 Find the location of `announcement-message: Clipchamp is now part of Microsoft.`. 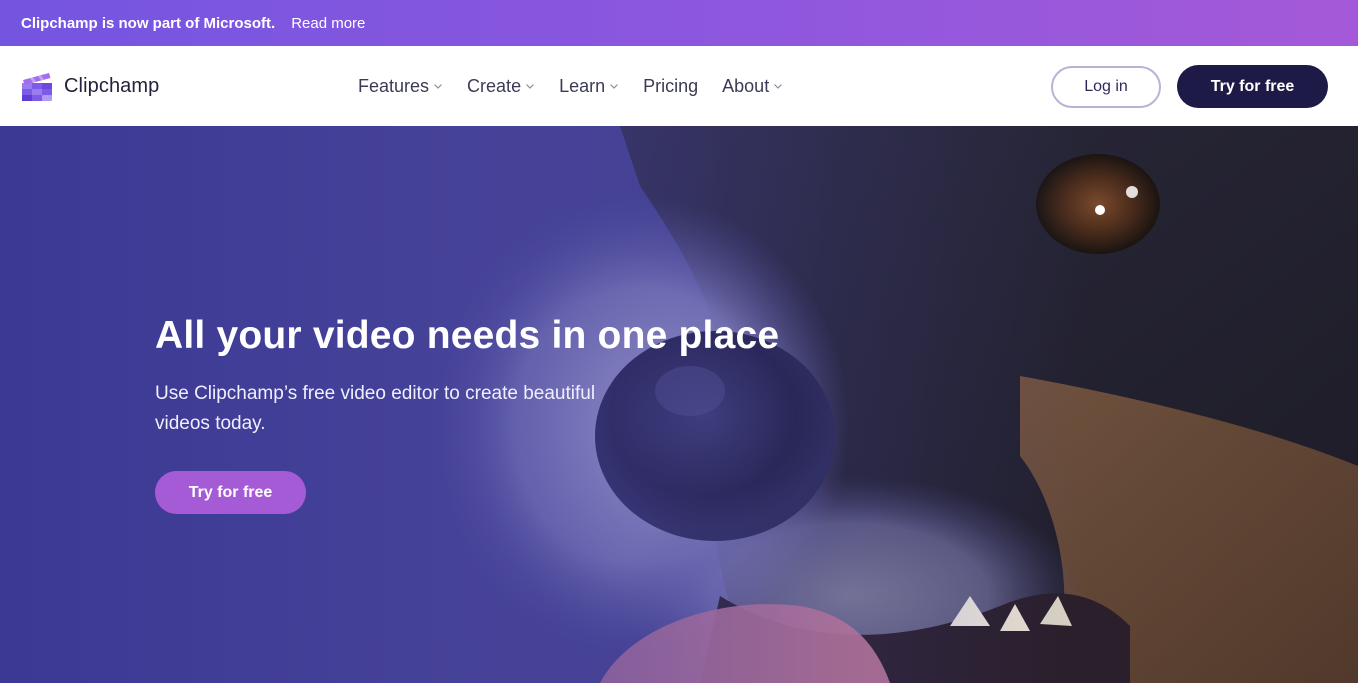

announcement-message: Clipchamp is now part of Microsoft. is located at coordinates (148, 23).